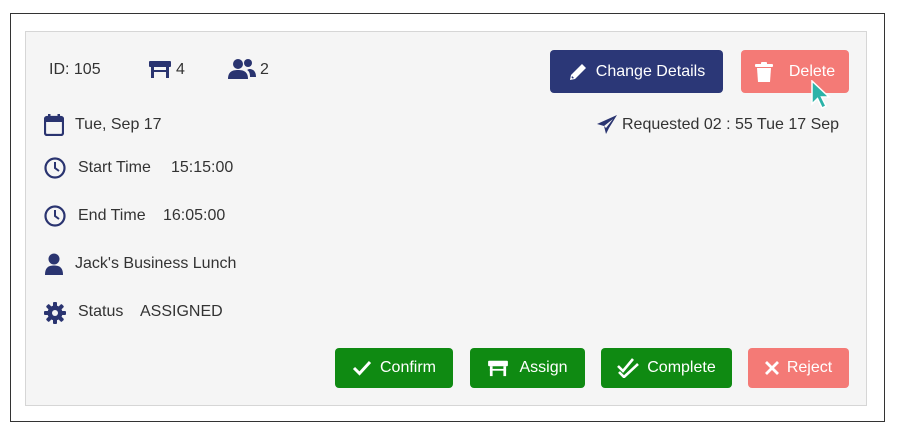  What do you see at coordinates (362, 368) in the screenshot?
I see `check-icon` at bounding box center [362, 368].